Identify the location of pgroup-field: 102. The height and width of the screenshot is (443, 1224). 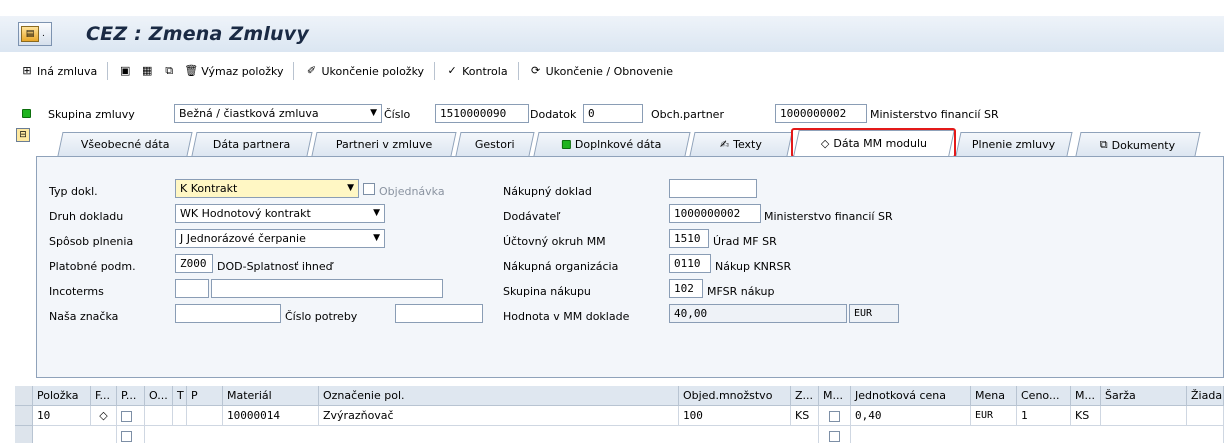
(686, 288).